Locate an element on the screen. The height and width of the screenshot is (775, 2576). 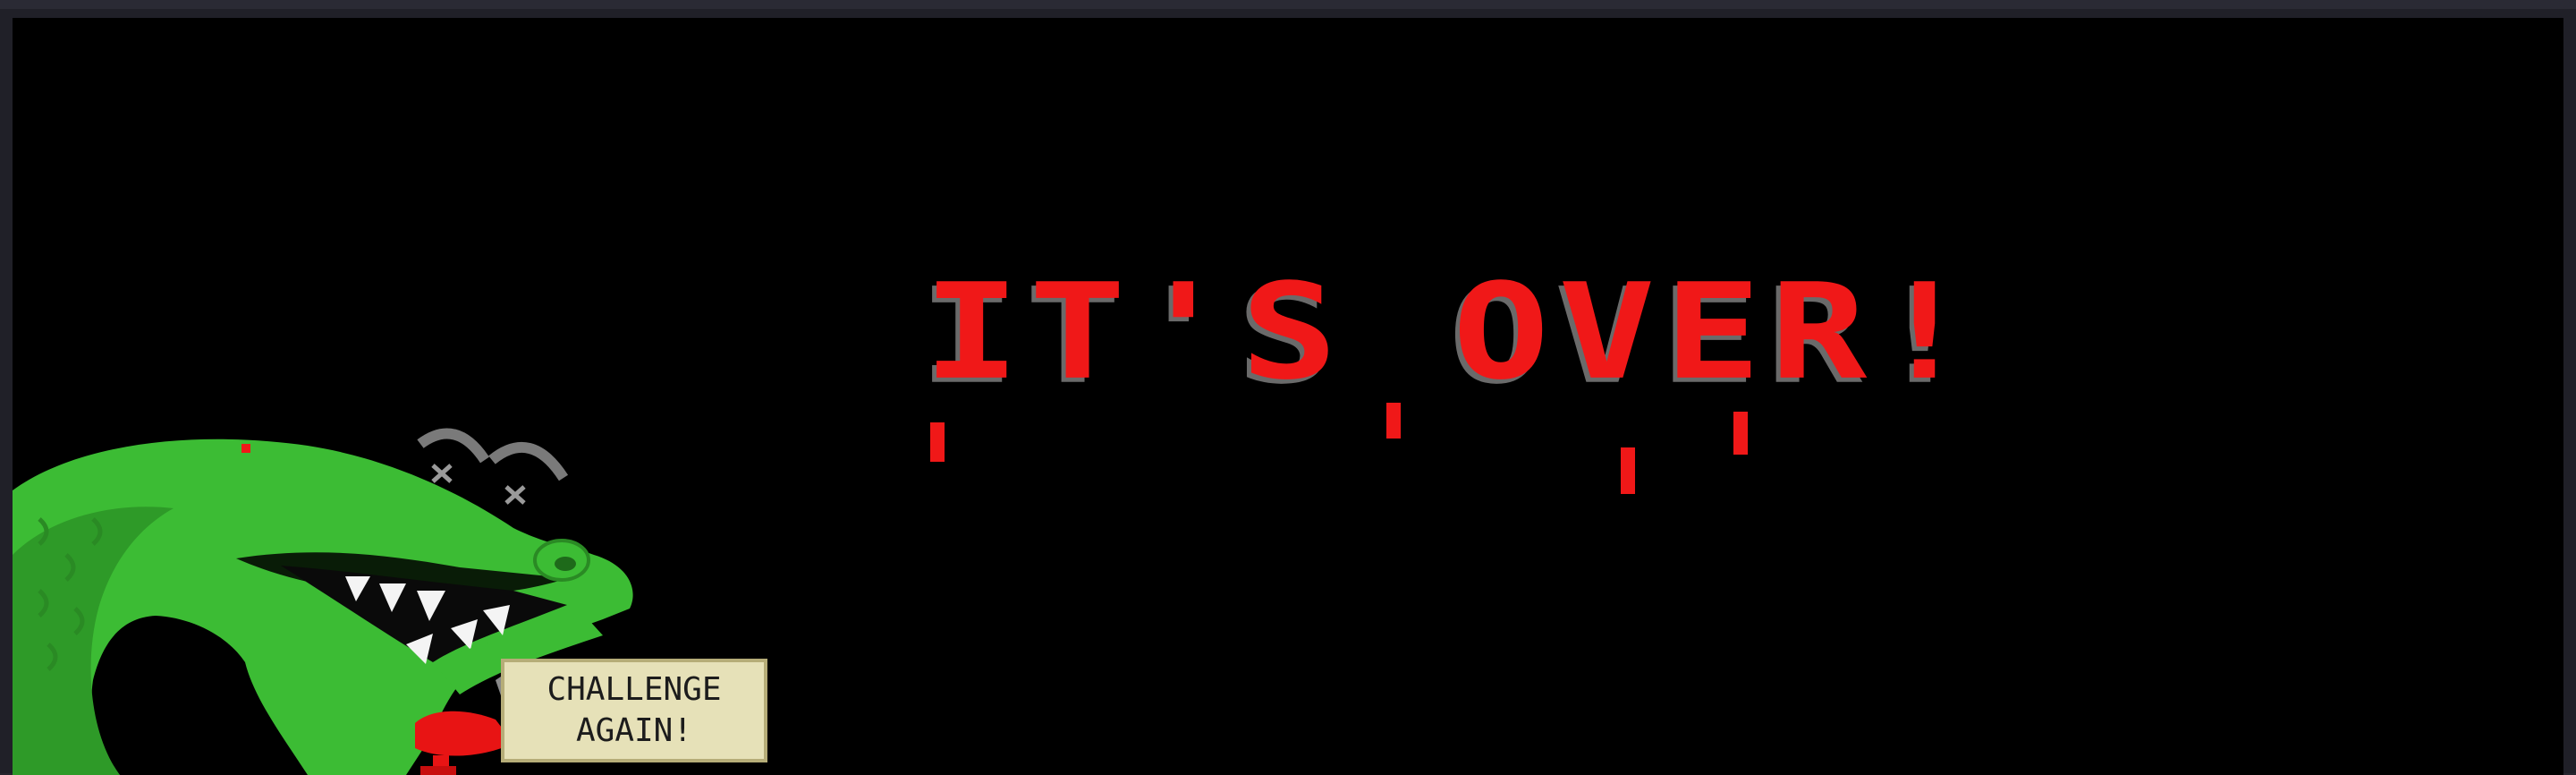
challenge-again-label-line2: AGAIN! is located at coordinates (634, 730).